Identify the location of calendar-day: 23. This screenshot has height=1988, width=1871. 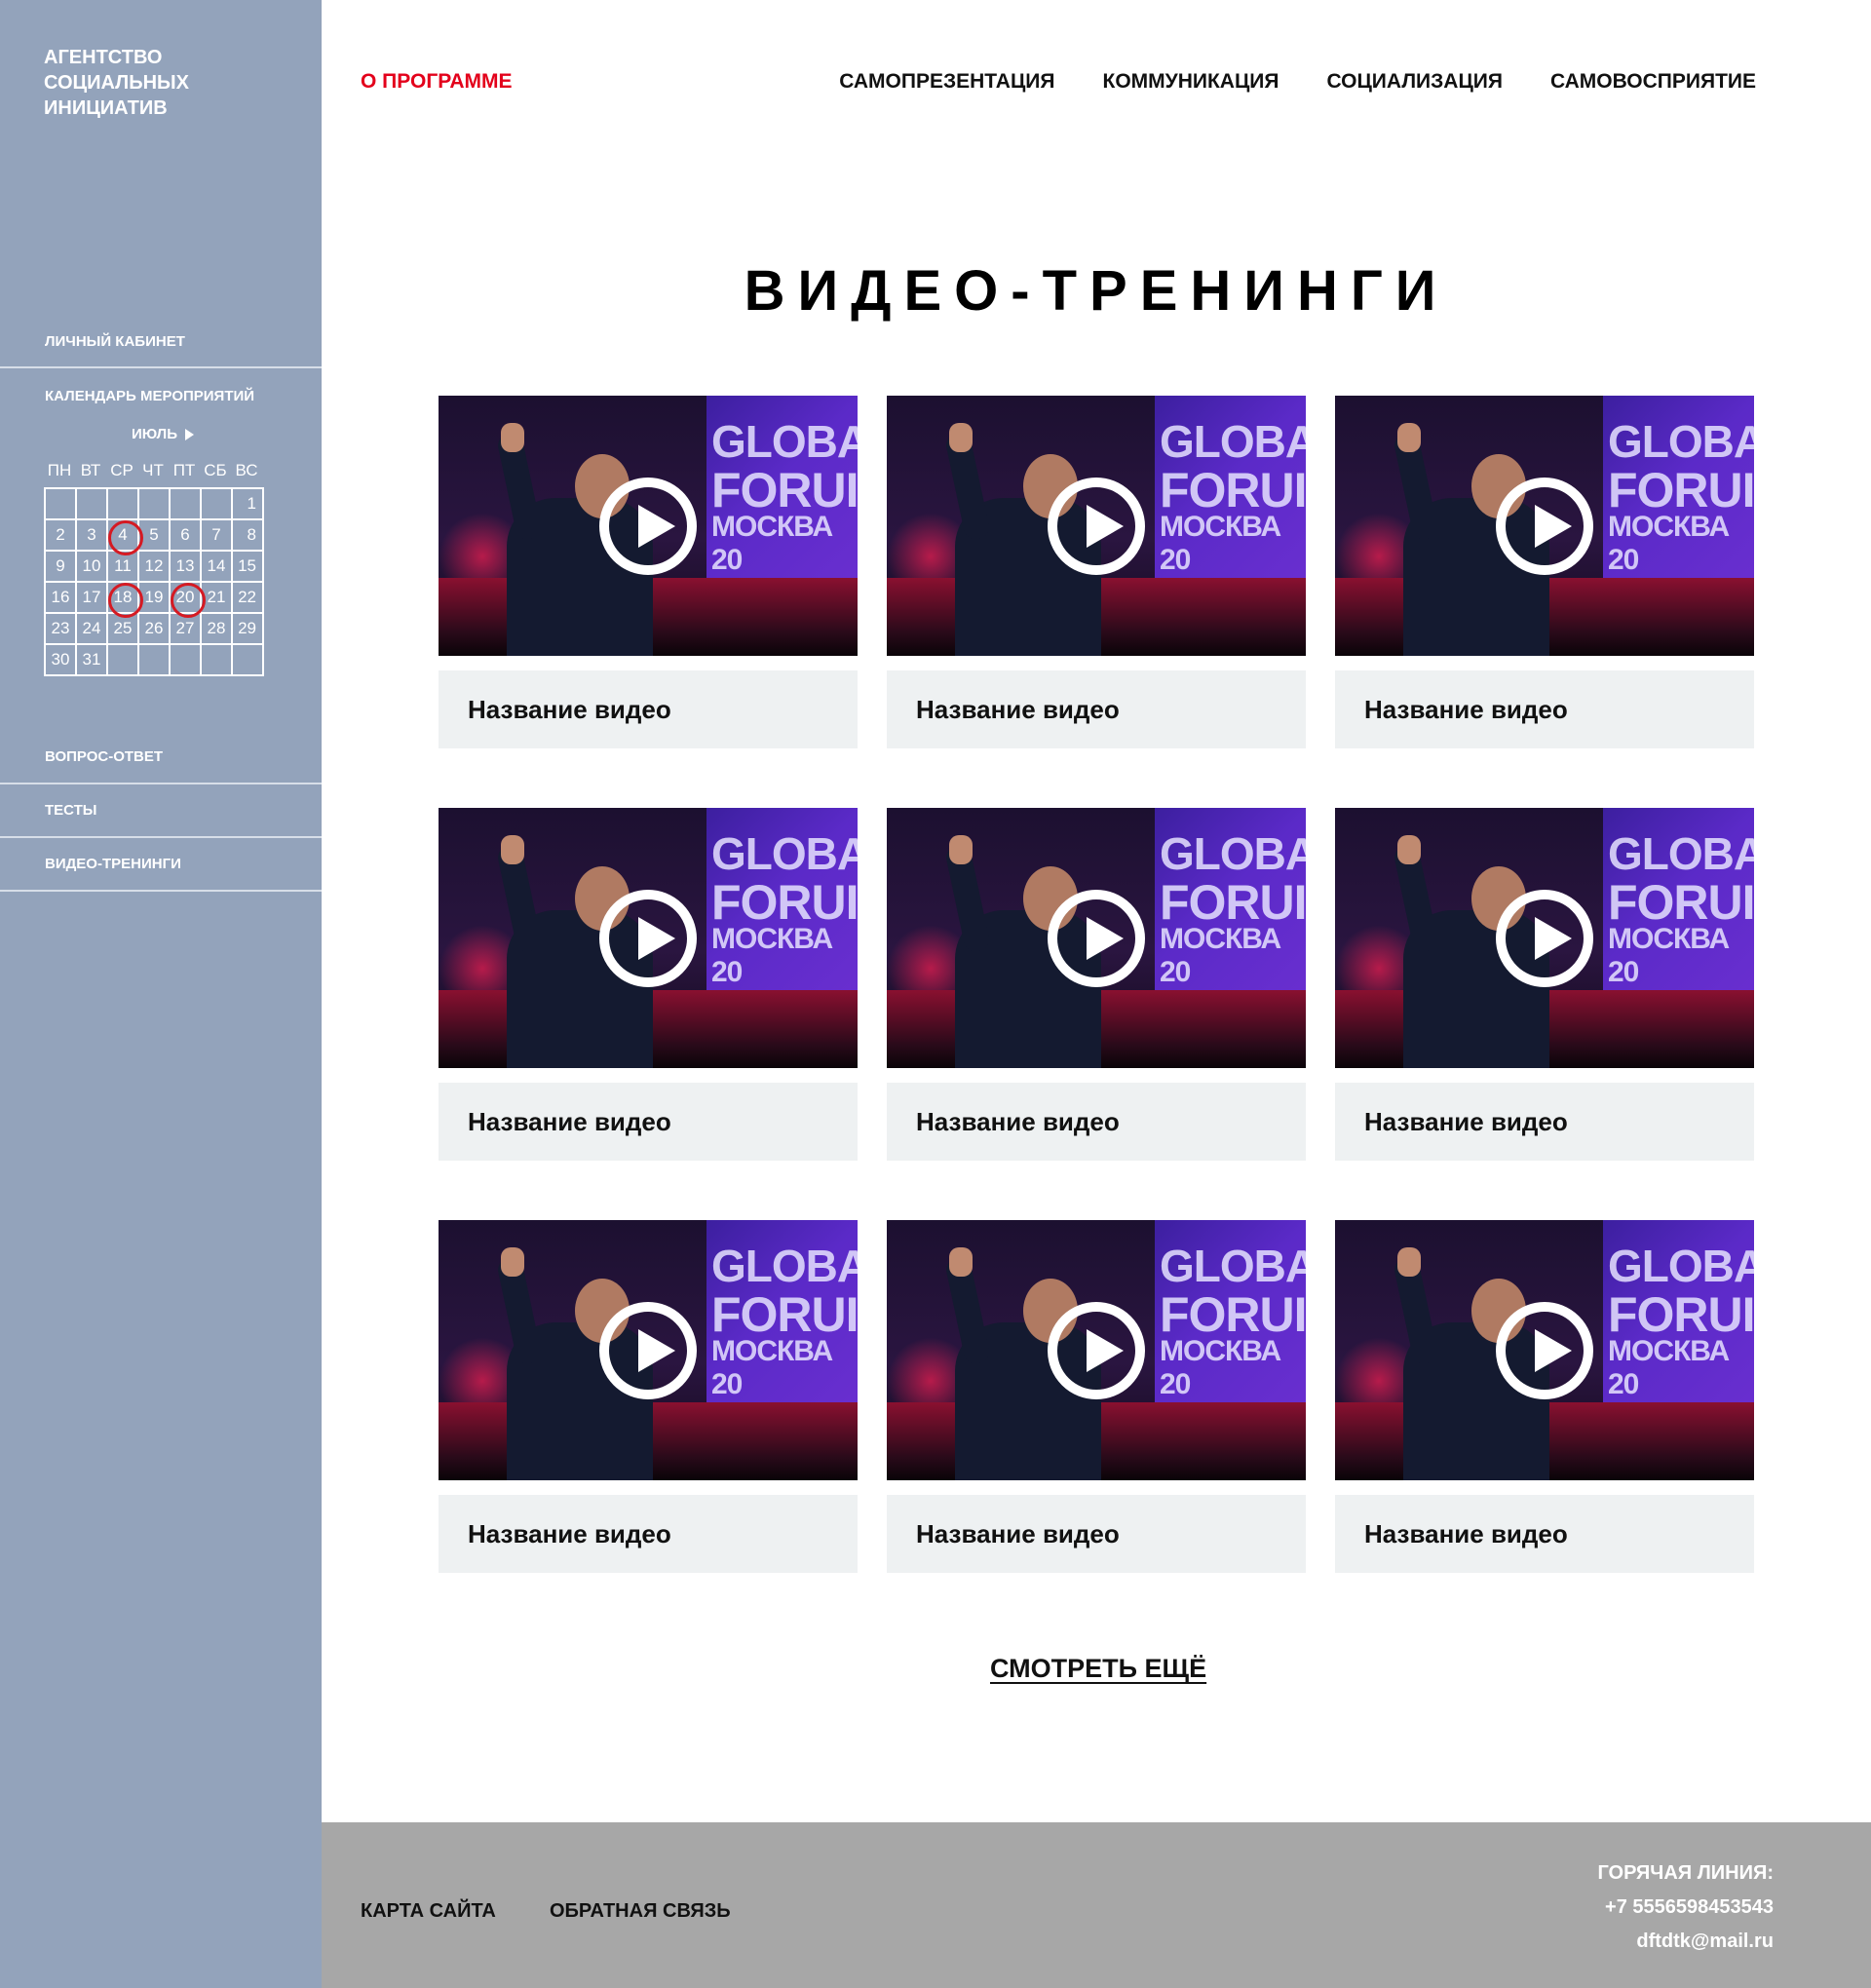
(61, 629).